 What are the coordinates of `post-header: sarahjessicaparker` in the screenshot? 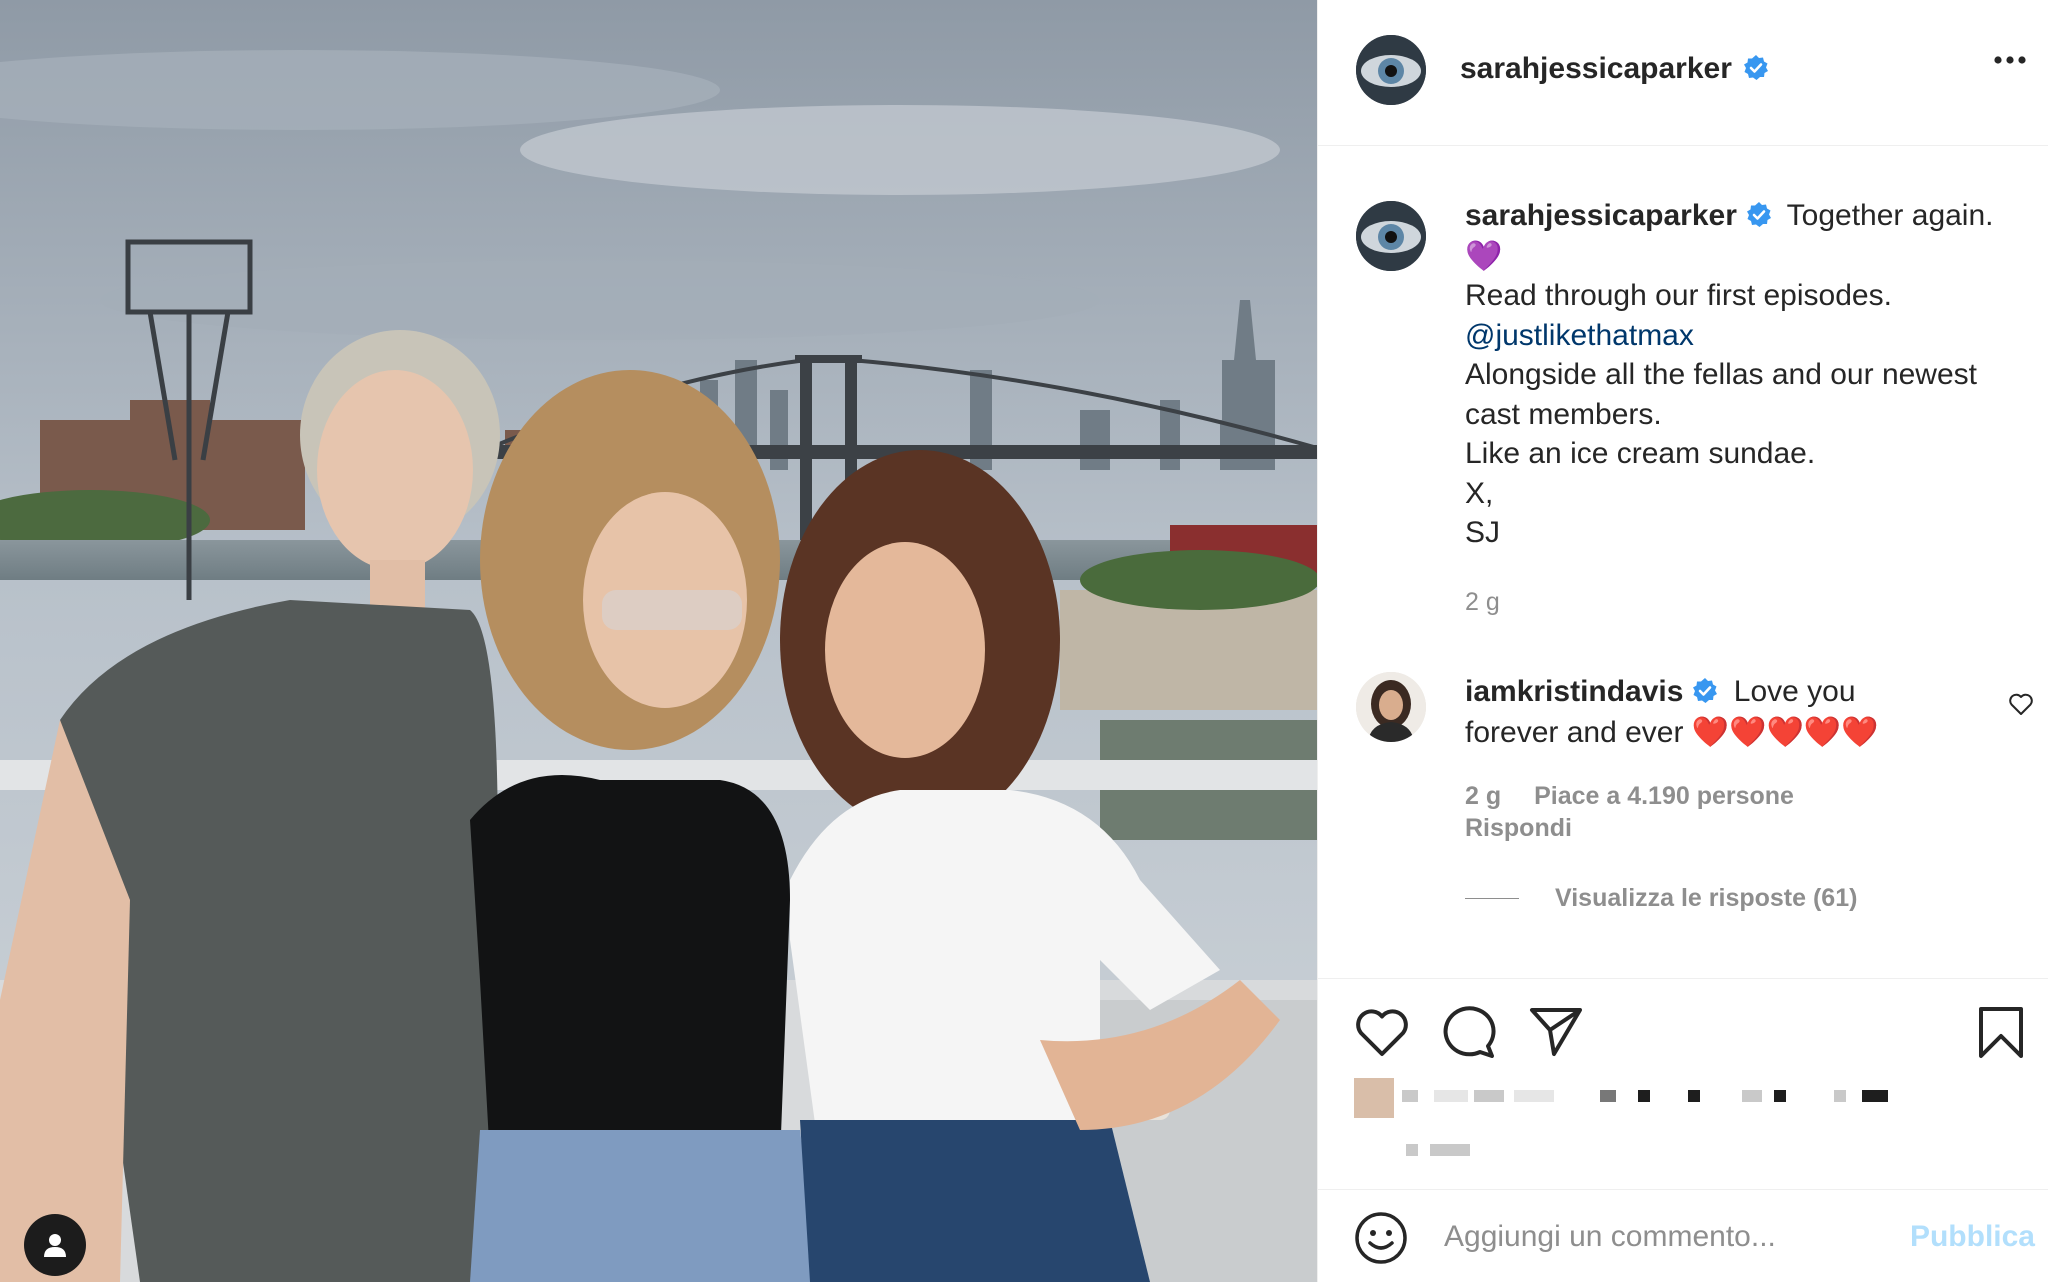 It's located at (1683, 73).